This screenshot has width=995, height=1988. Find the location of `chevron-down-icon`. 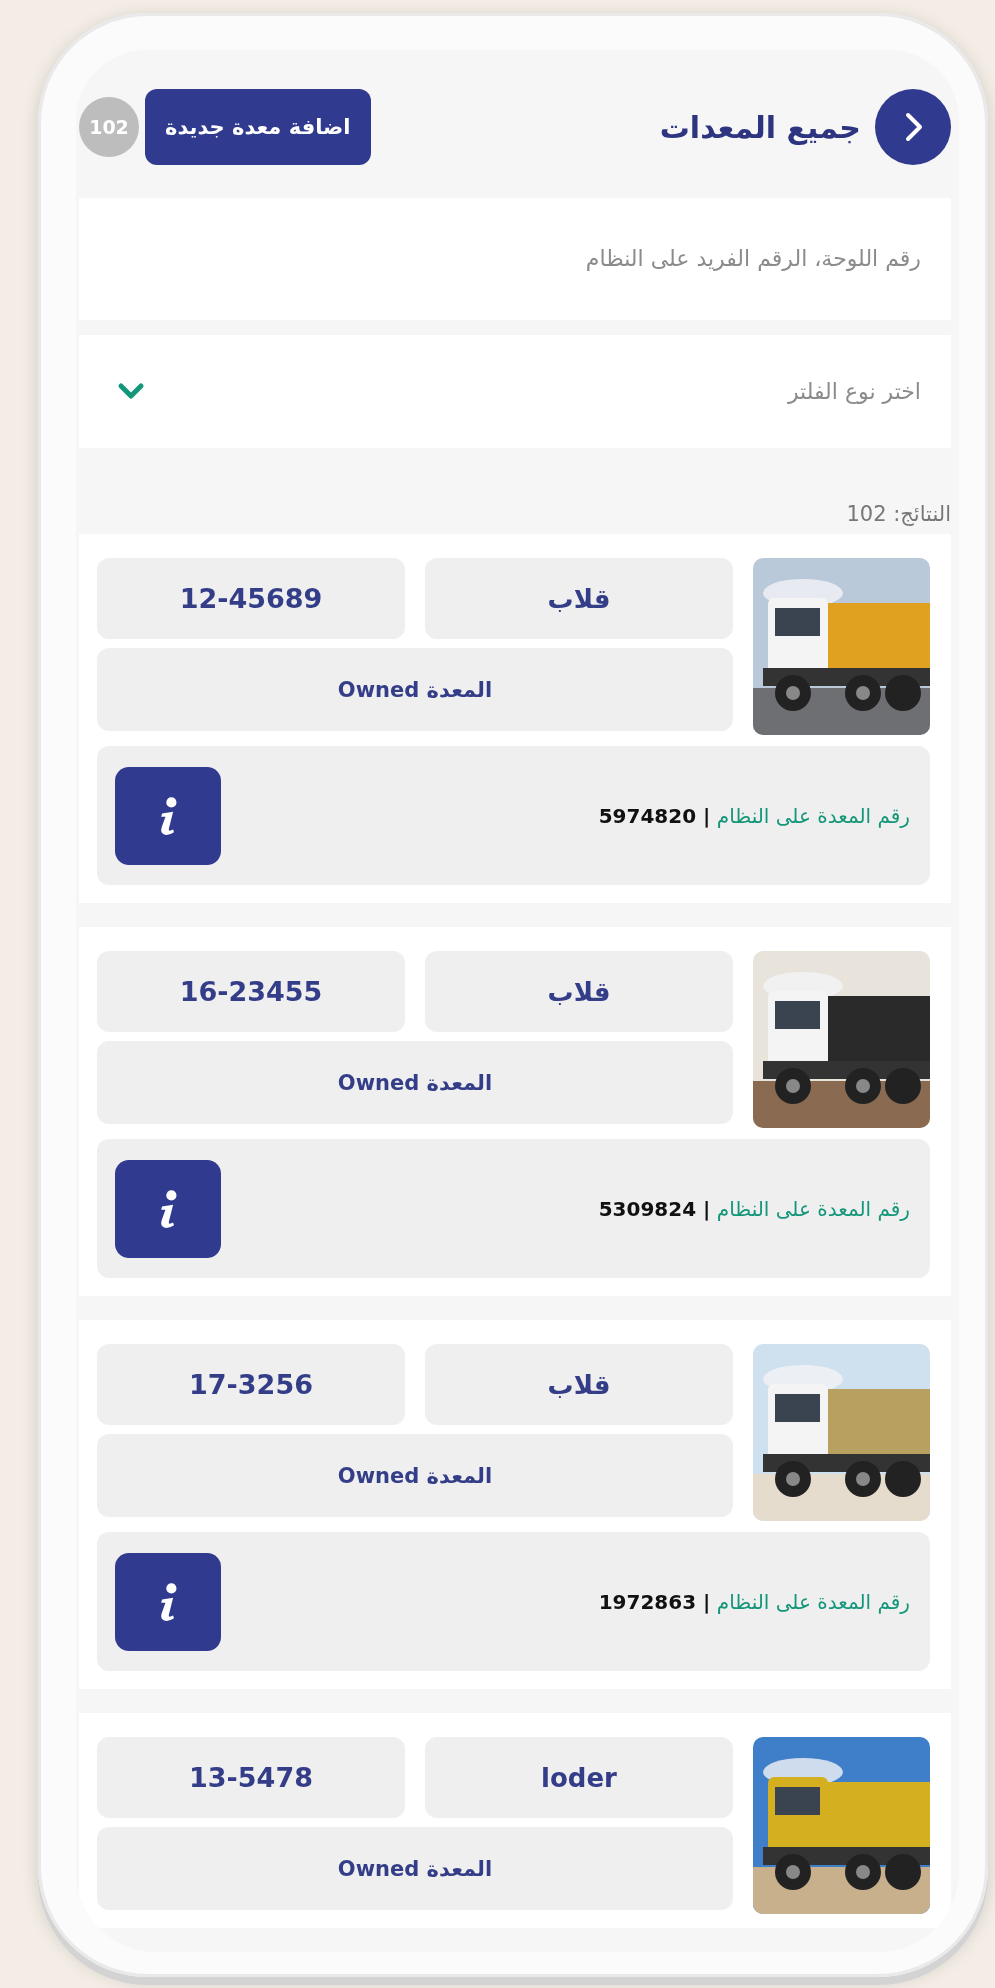

chevron-down-icon is located at coordinates (131, 391).